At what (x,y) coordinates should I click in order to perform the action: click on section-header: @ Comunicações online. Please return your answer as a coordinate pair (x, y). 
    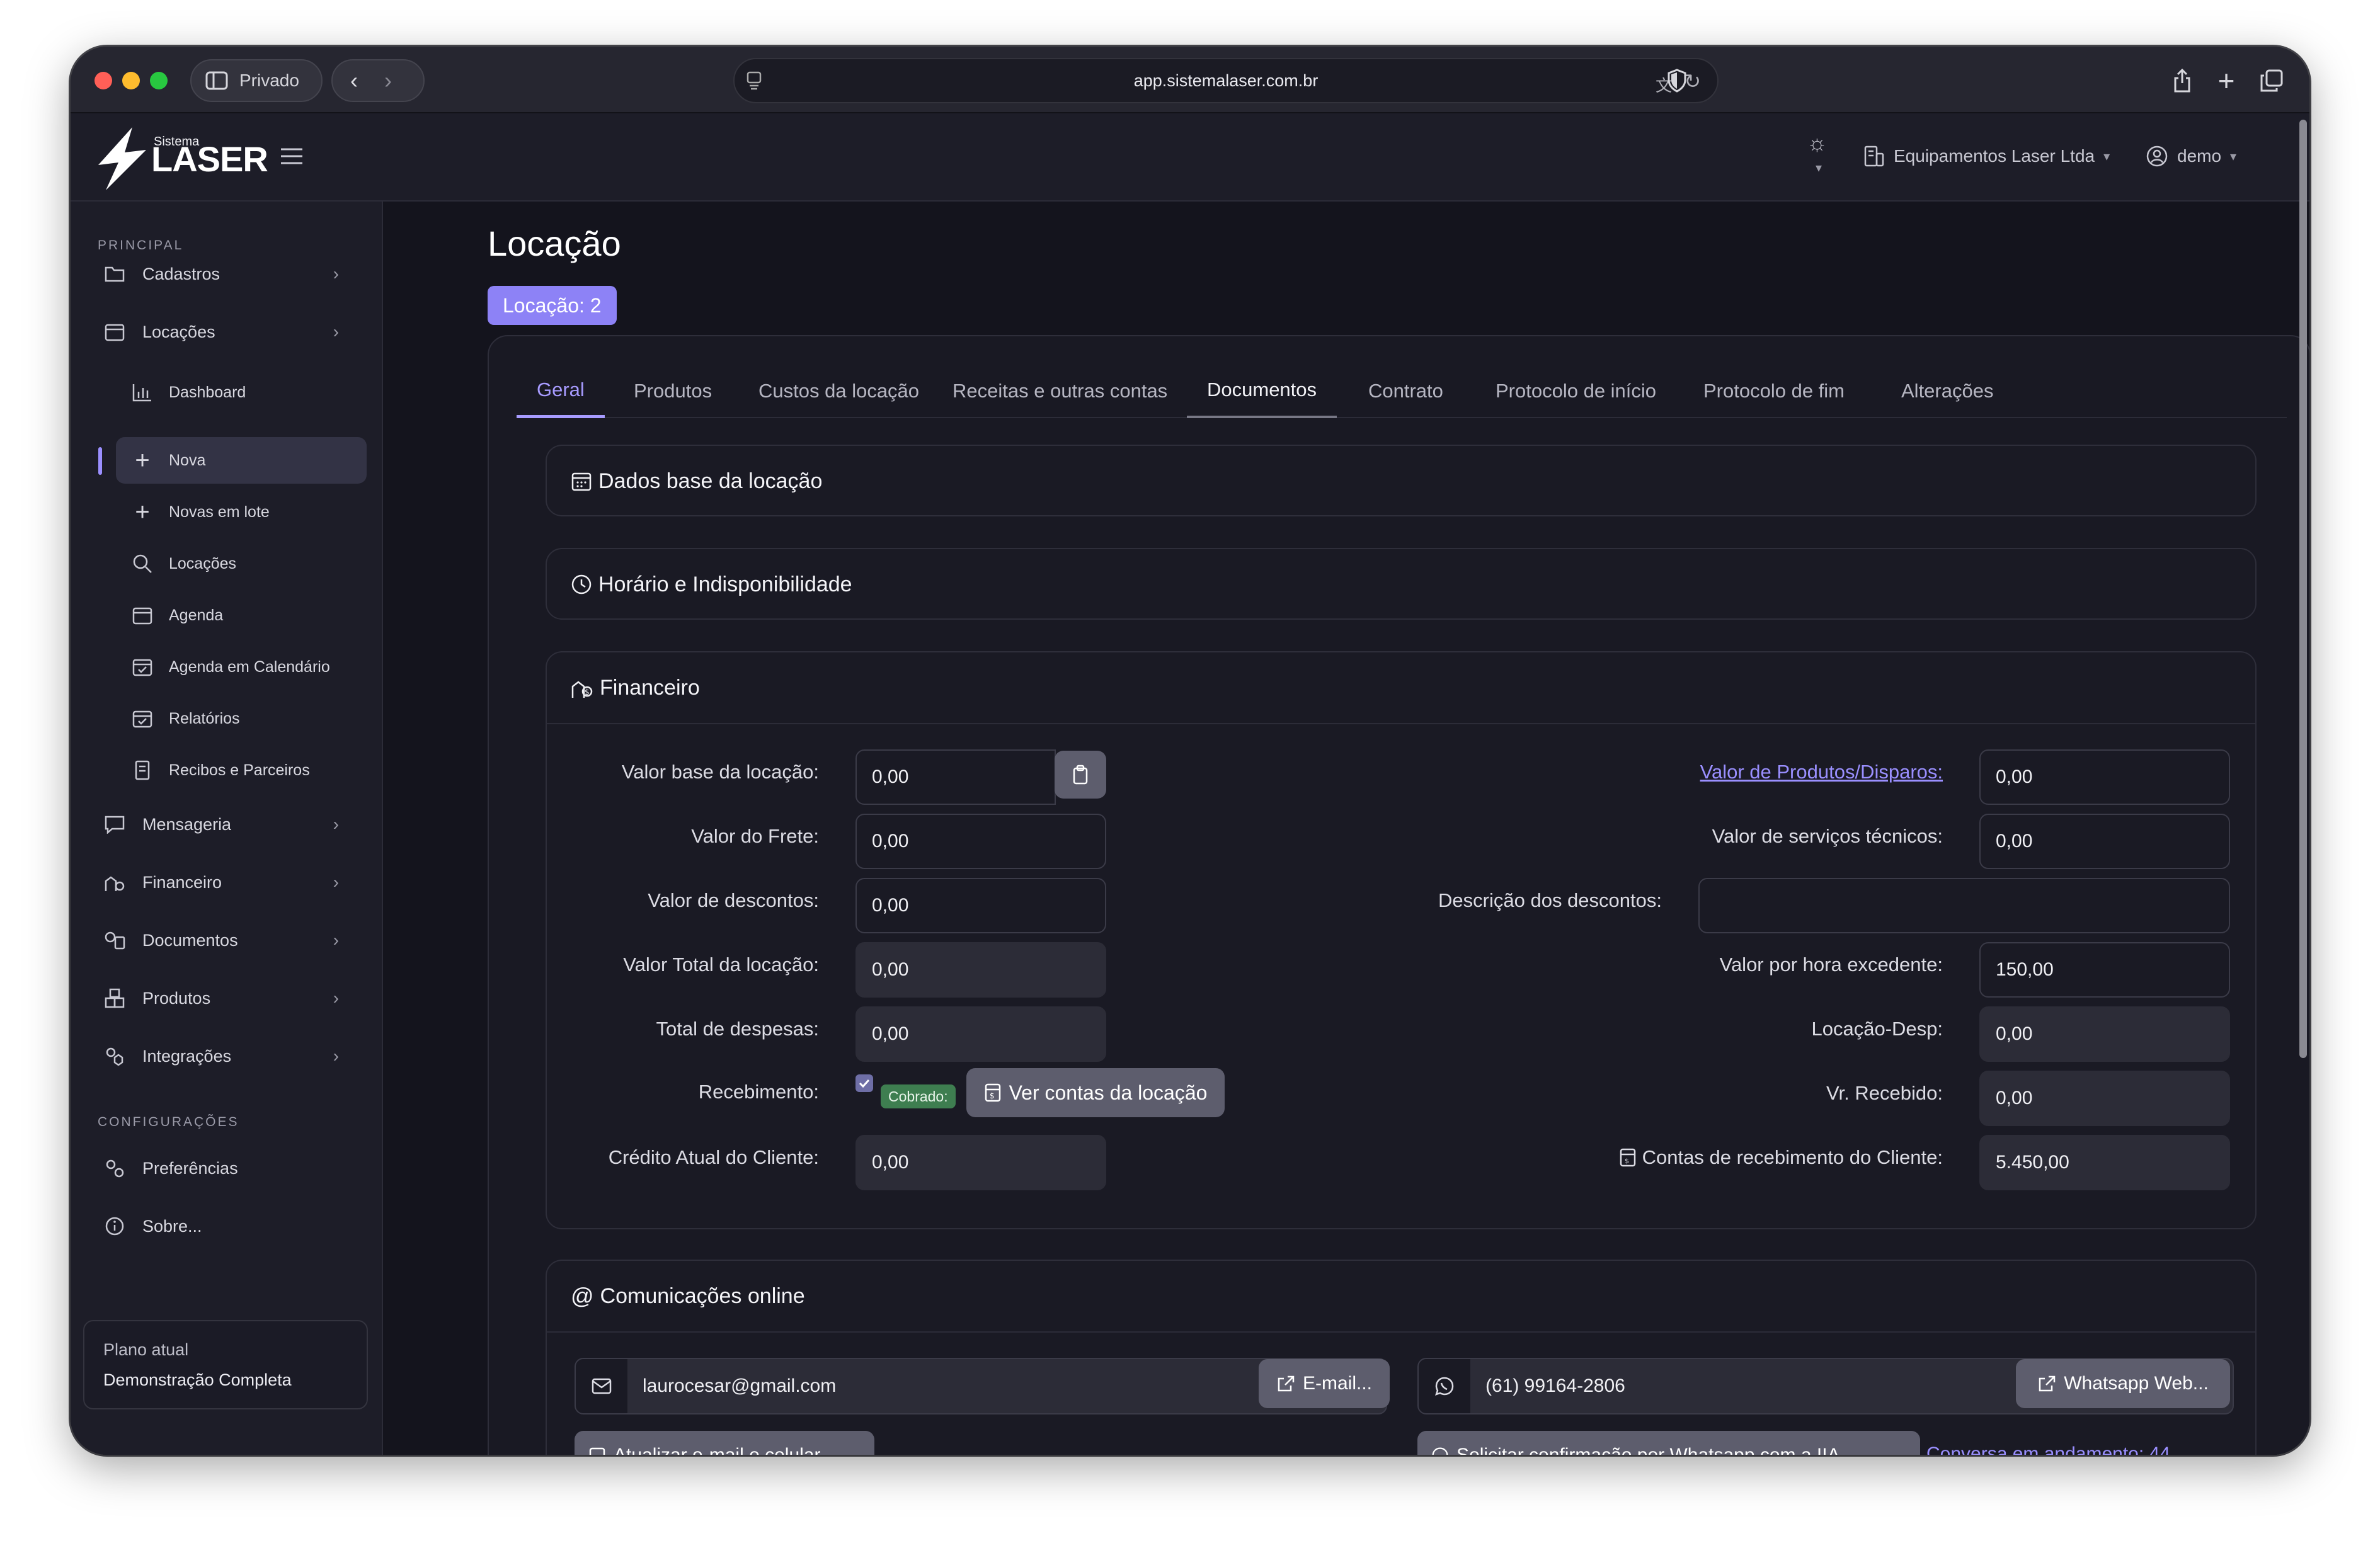
    Looking at the image, I should click on (688, 1296).